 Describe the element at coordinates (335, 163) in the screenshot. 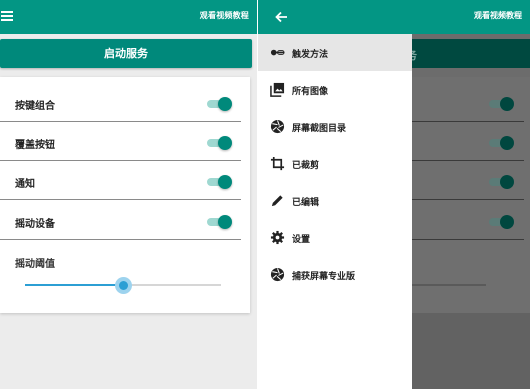

I see `drawer-item-cropped: 已裁剪` at that location.